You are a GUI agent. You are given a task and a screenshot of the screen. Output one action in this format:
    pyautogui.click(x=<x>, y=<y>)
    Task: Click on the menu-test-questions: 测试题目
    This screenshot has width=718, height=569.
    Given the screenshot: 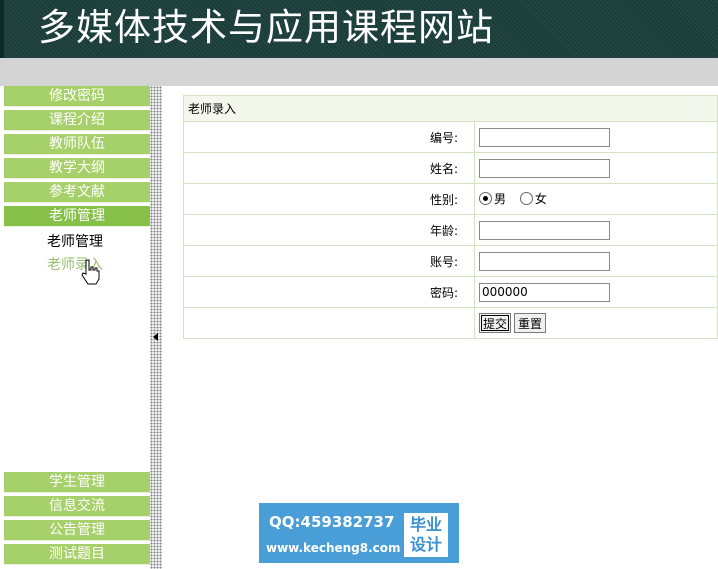 What is the action you would take?
    pyautogui.click(x=77, y=554)
    